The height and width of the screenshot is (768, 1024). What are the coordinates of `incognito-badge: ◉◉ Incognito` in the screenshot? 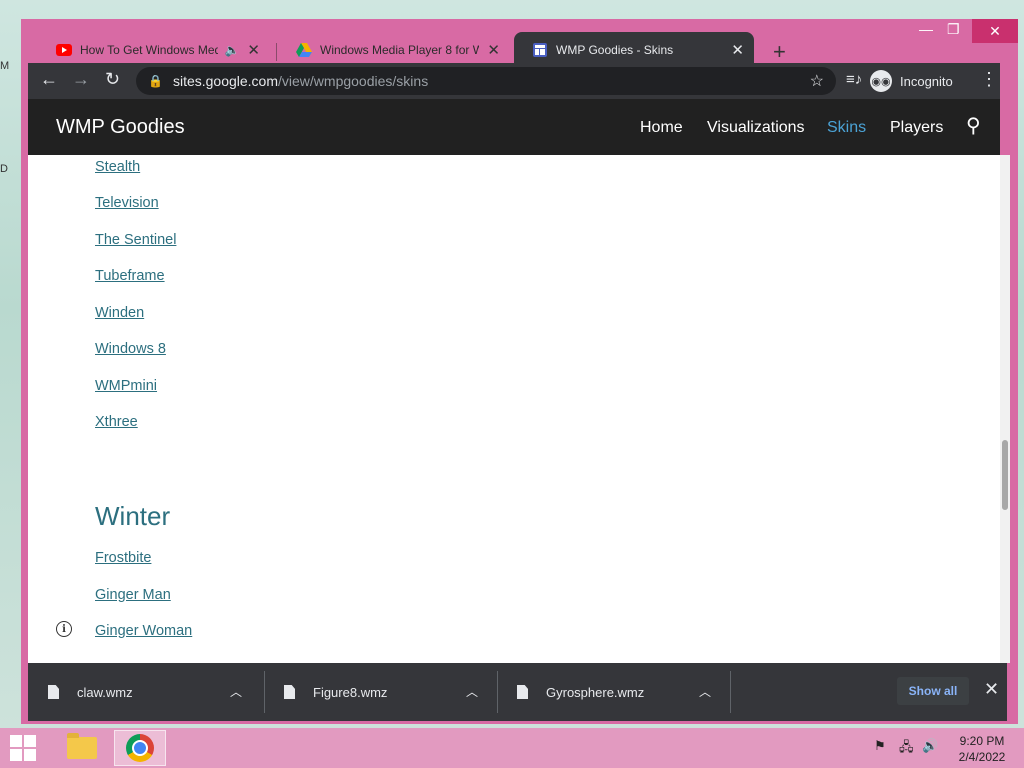 It's located at (911, 81).